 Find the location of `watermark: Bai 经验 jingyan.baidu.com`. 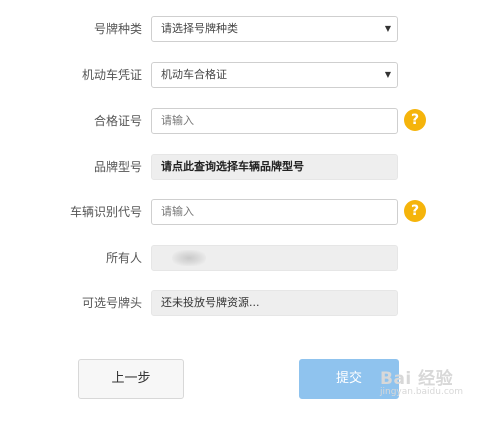

watermark: Bai 经验 jingyan.baidu.com is located at coordinates (421, 380).